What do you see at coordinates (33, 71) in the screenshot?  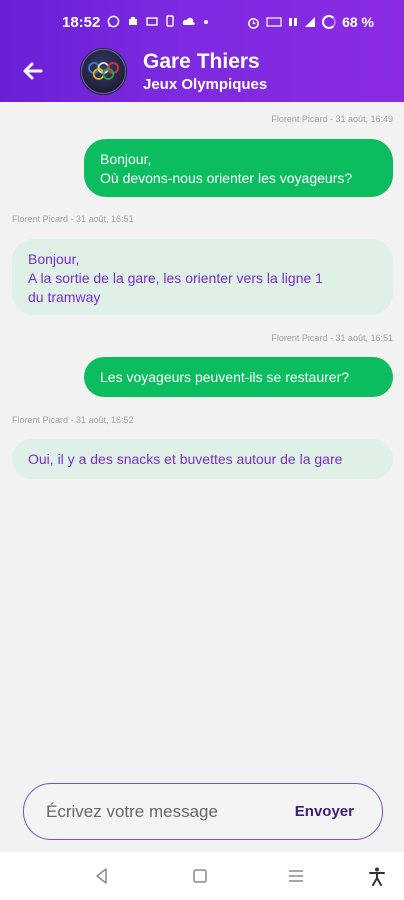 I see `arrow-left-icon` at bounding box center [33, 71].